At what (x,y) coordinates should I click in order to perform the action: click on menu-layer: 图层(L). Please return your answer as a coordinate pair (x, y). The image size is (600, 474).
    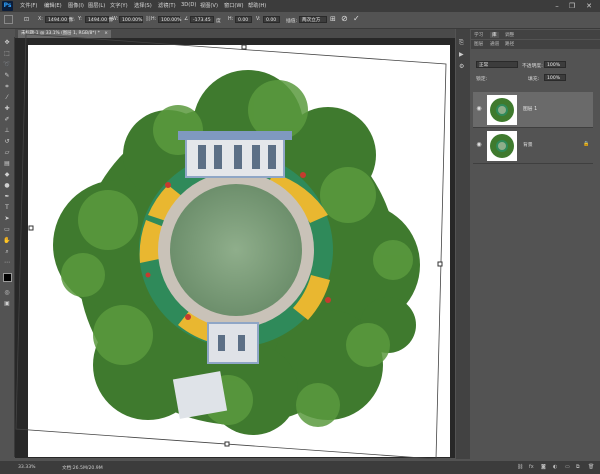
    Looking at the image, I should click on (96, 5).